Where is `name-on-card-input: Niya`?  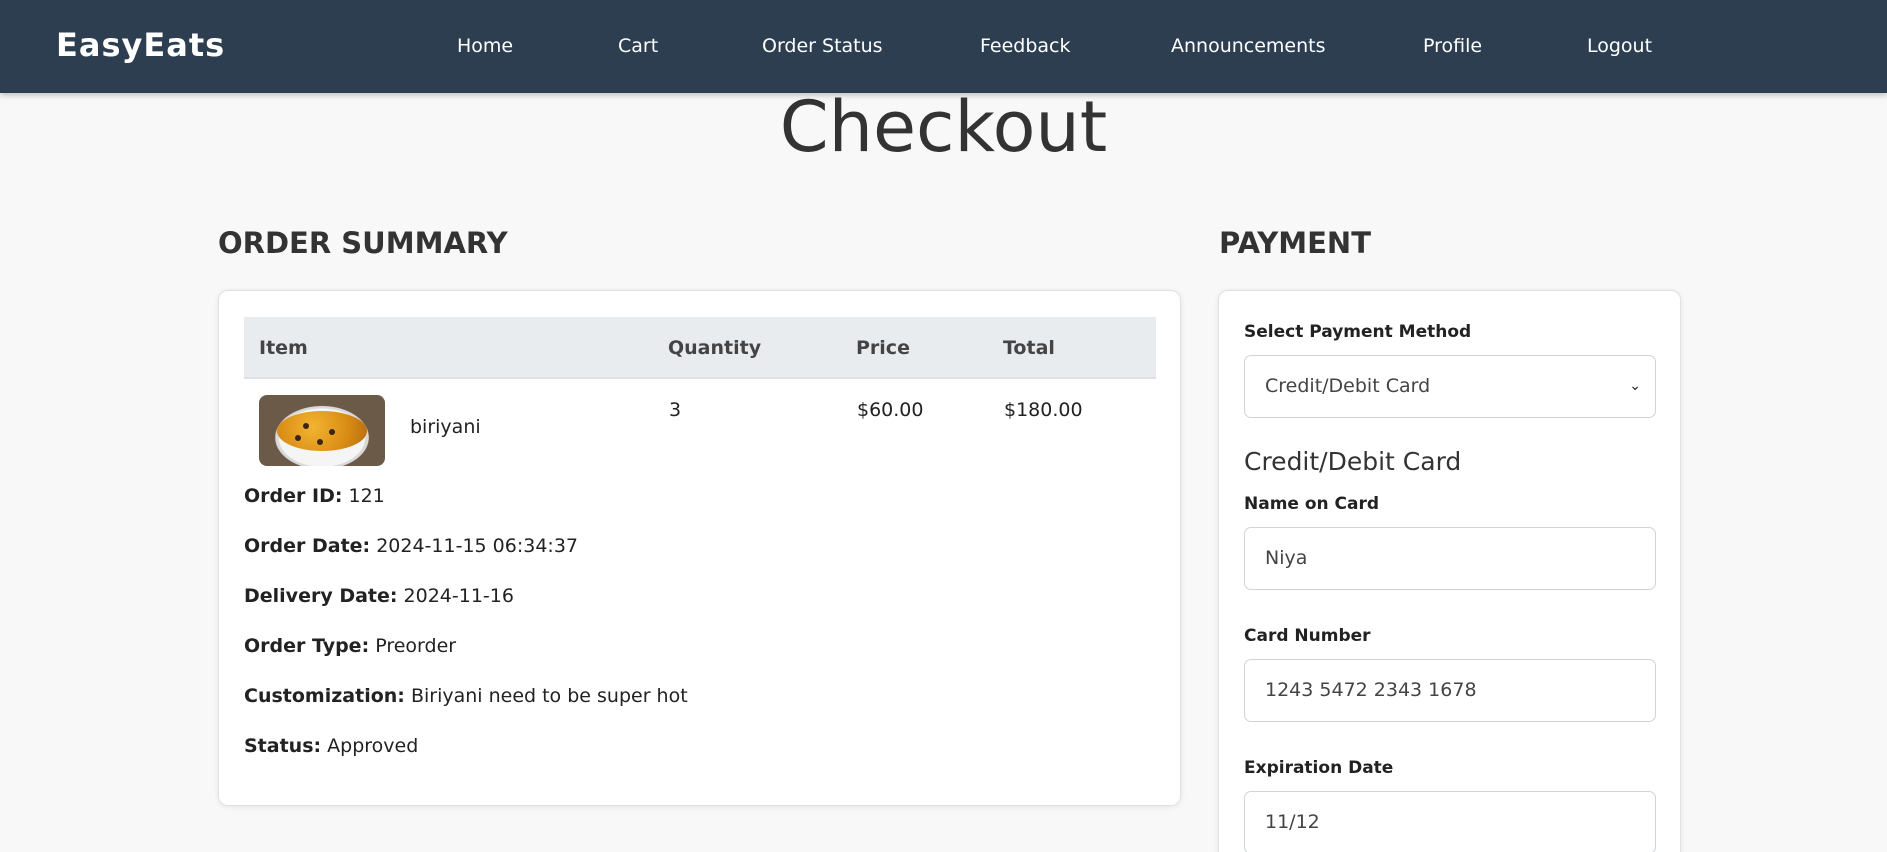
name-on-card-input: Niya is located at coordinates (1450, 558).